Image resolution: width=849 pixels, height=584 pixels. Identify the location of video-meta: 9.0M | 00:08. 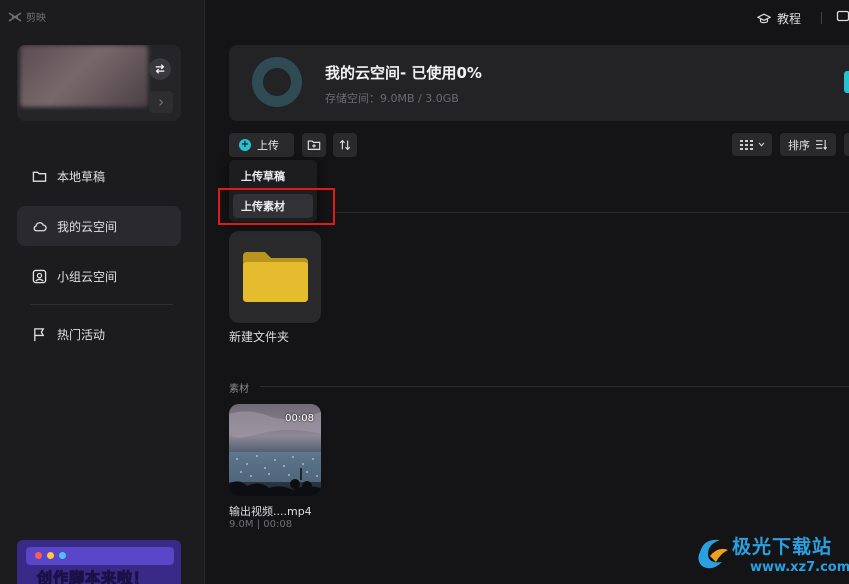
(261, 524).